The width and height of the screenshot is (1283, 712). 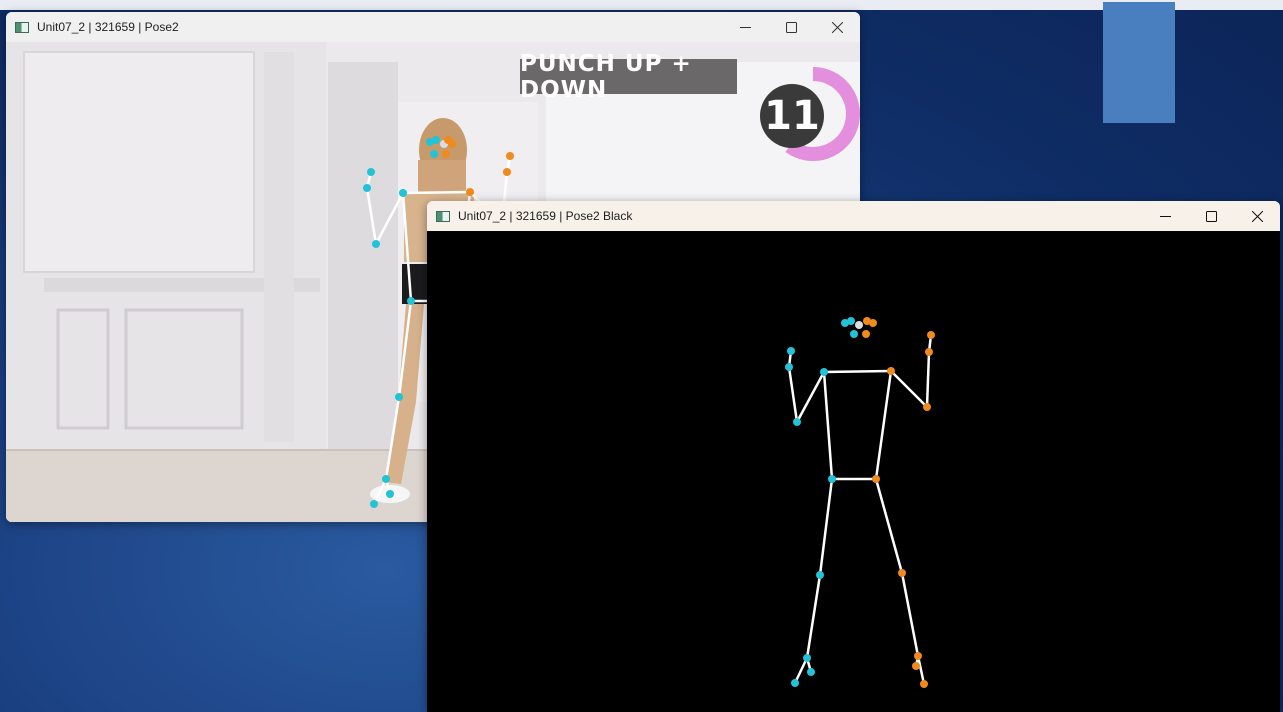 What do you see at coordinates (433, 27) in the screenshot?
I see `window-titlebar: Unit07_2 | 321659 | Pose2` at bounding box center [433, 27].